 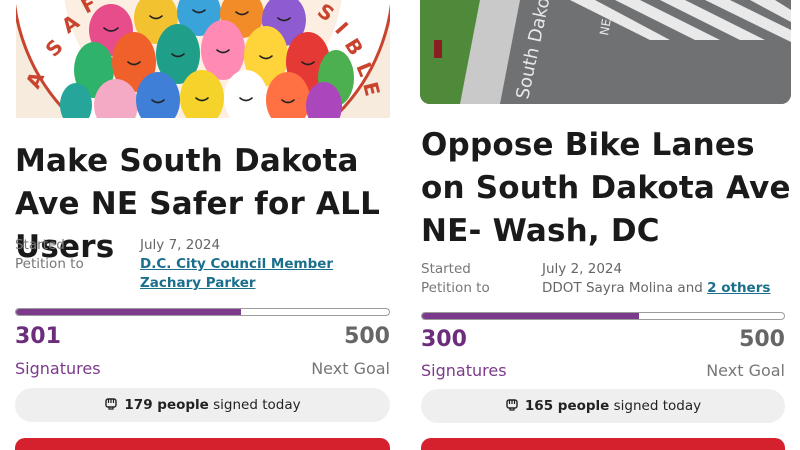 I want to click on petition-target-others-link: 2 others, so click(x=738, y=288).